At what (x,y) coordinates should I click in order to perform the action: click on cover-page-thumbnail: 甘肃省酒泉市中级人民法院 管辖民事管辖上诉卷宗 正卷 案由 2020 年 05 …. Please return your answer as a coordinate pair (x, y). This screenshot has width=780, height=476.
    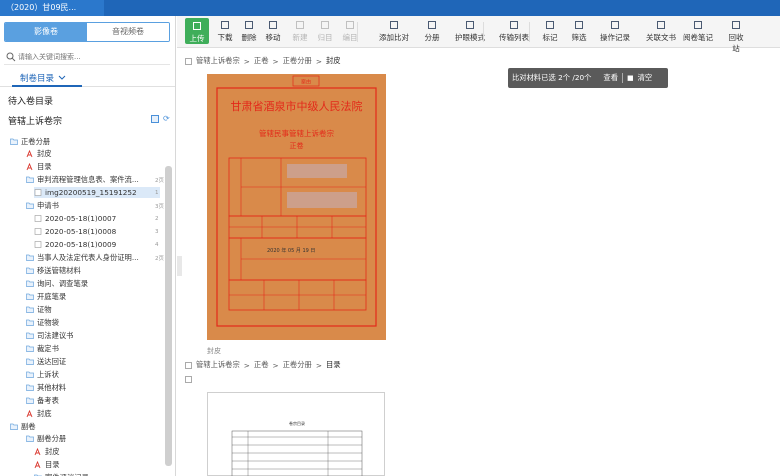
    Looking at the image, I should click on (296, 207).